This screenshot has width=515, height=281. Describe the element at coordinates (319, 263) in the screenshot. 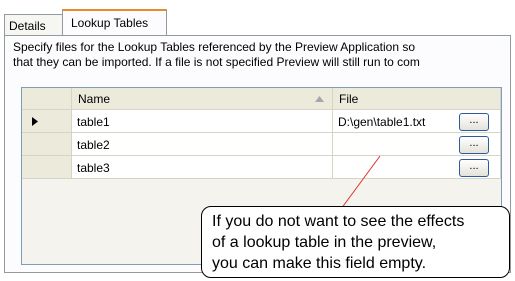

I see `callout-line: you can make this field empty.` at that location.